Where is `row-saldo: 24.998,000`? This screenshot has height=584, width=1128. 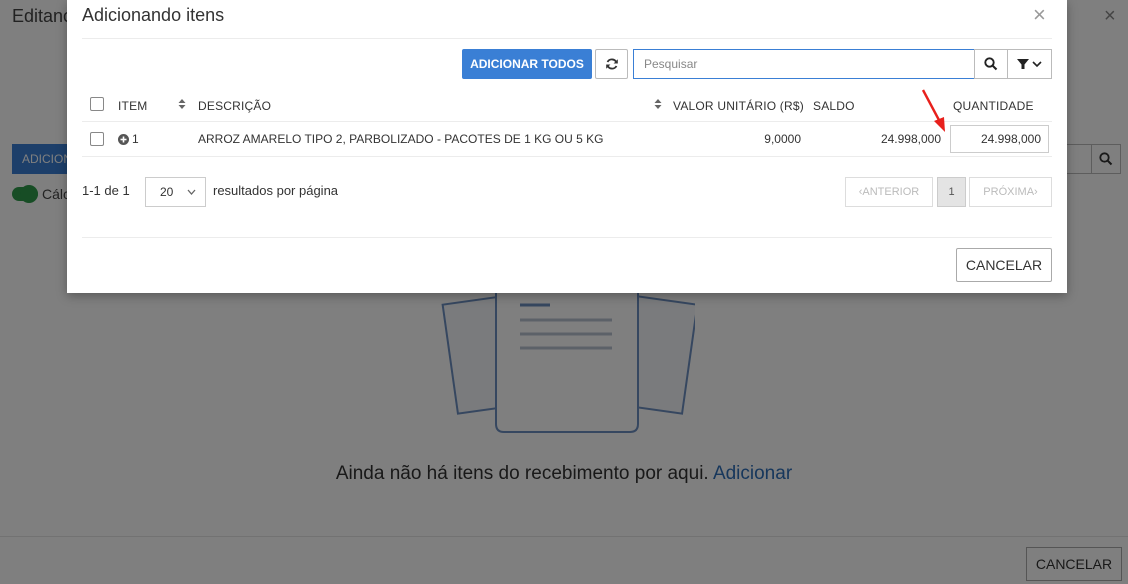
row-saldo: 24.998,000 is located at coordinates (910, 139).